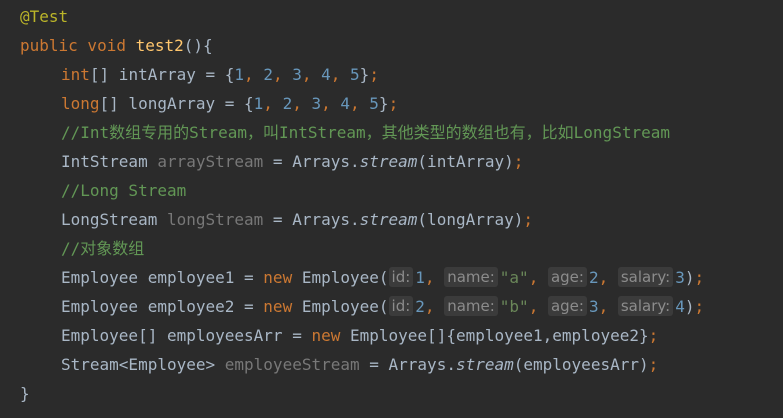 The height and width of the screenshot is (418, 783). What do you see at coordinates (470, 219) in the screenshot?
I see `code-text: (longArray)` at bounding box center [470, 219].